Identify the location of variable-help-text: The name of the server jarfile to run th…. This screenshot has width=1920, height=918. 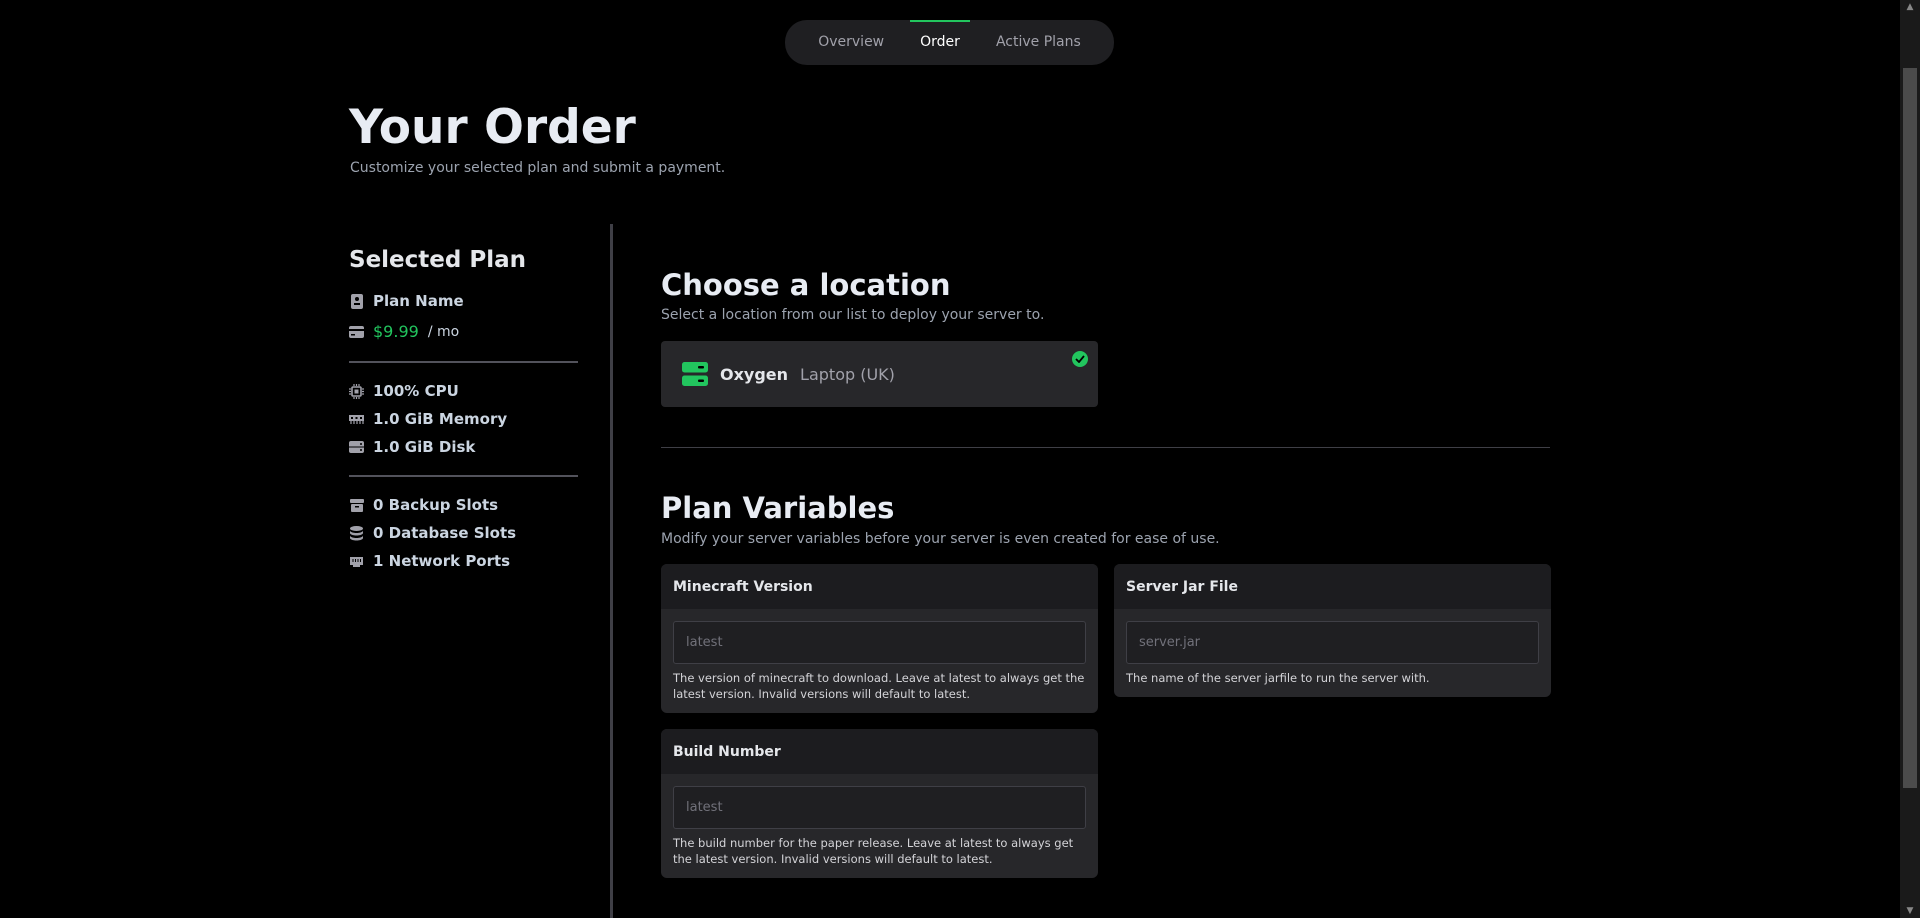
(1278, 678).